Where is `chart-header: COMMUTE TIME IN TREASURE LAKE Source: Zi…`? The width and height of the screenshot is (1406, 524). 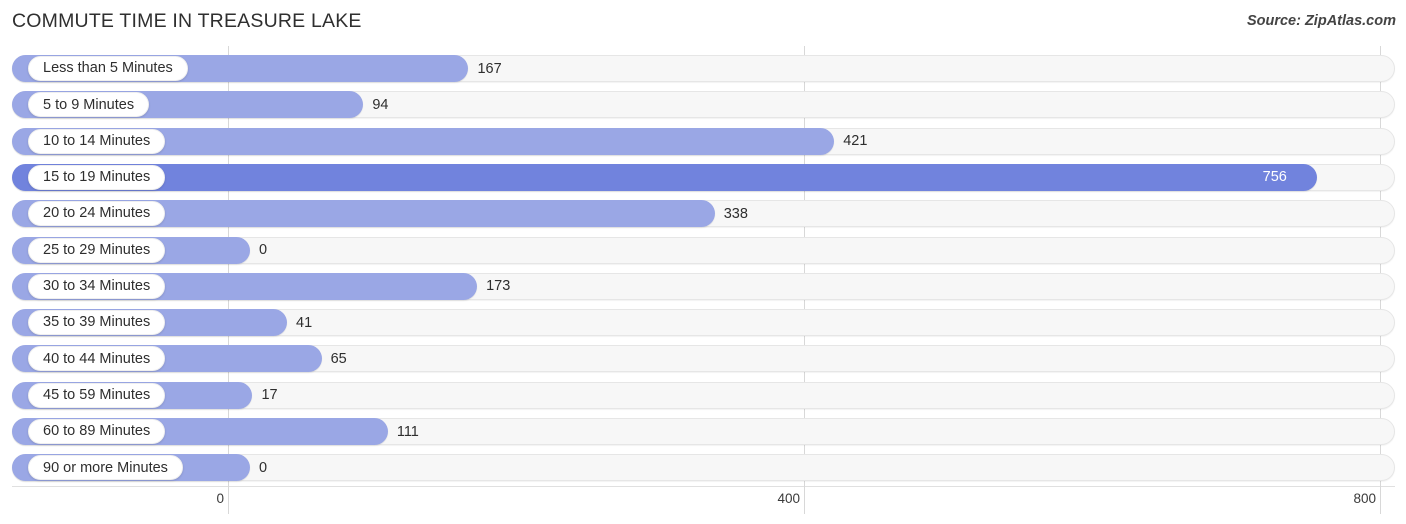 chart-header: COMMUTE TIME IN TREASURE LAKE Source: Zi… is located at coordinates (703, 23).